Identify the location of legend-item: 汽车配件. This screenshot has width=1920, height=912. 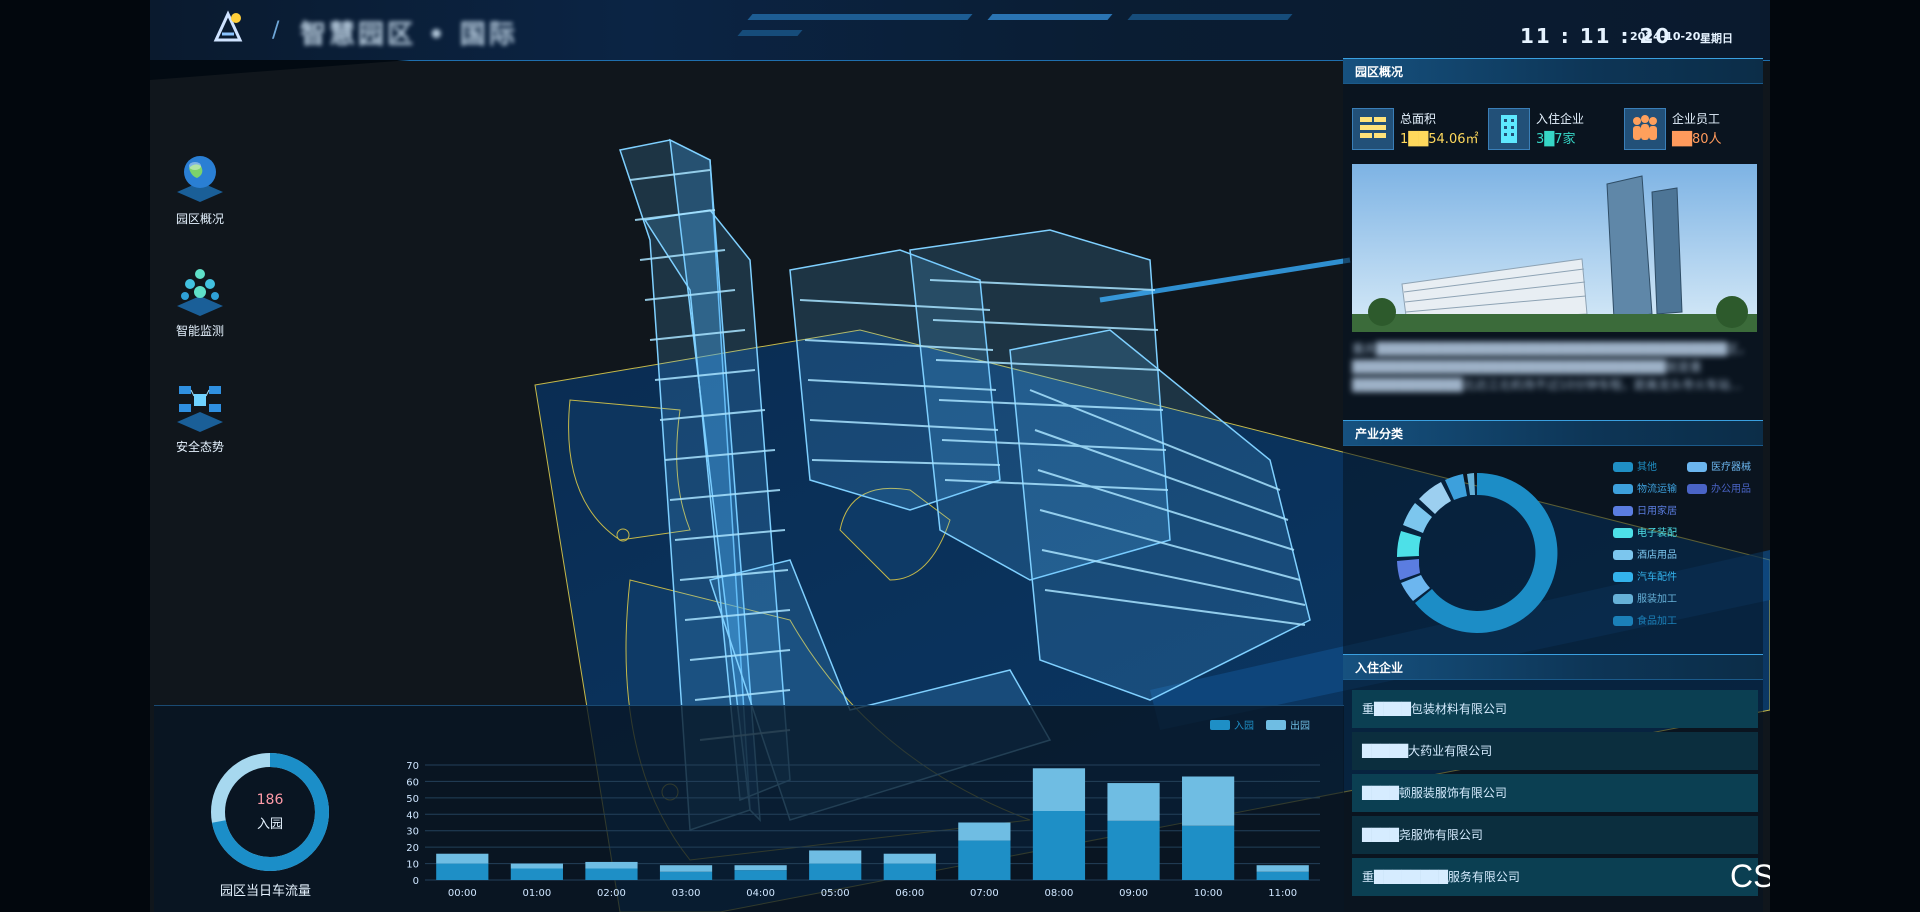
(1645, 578).